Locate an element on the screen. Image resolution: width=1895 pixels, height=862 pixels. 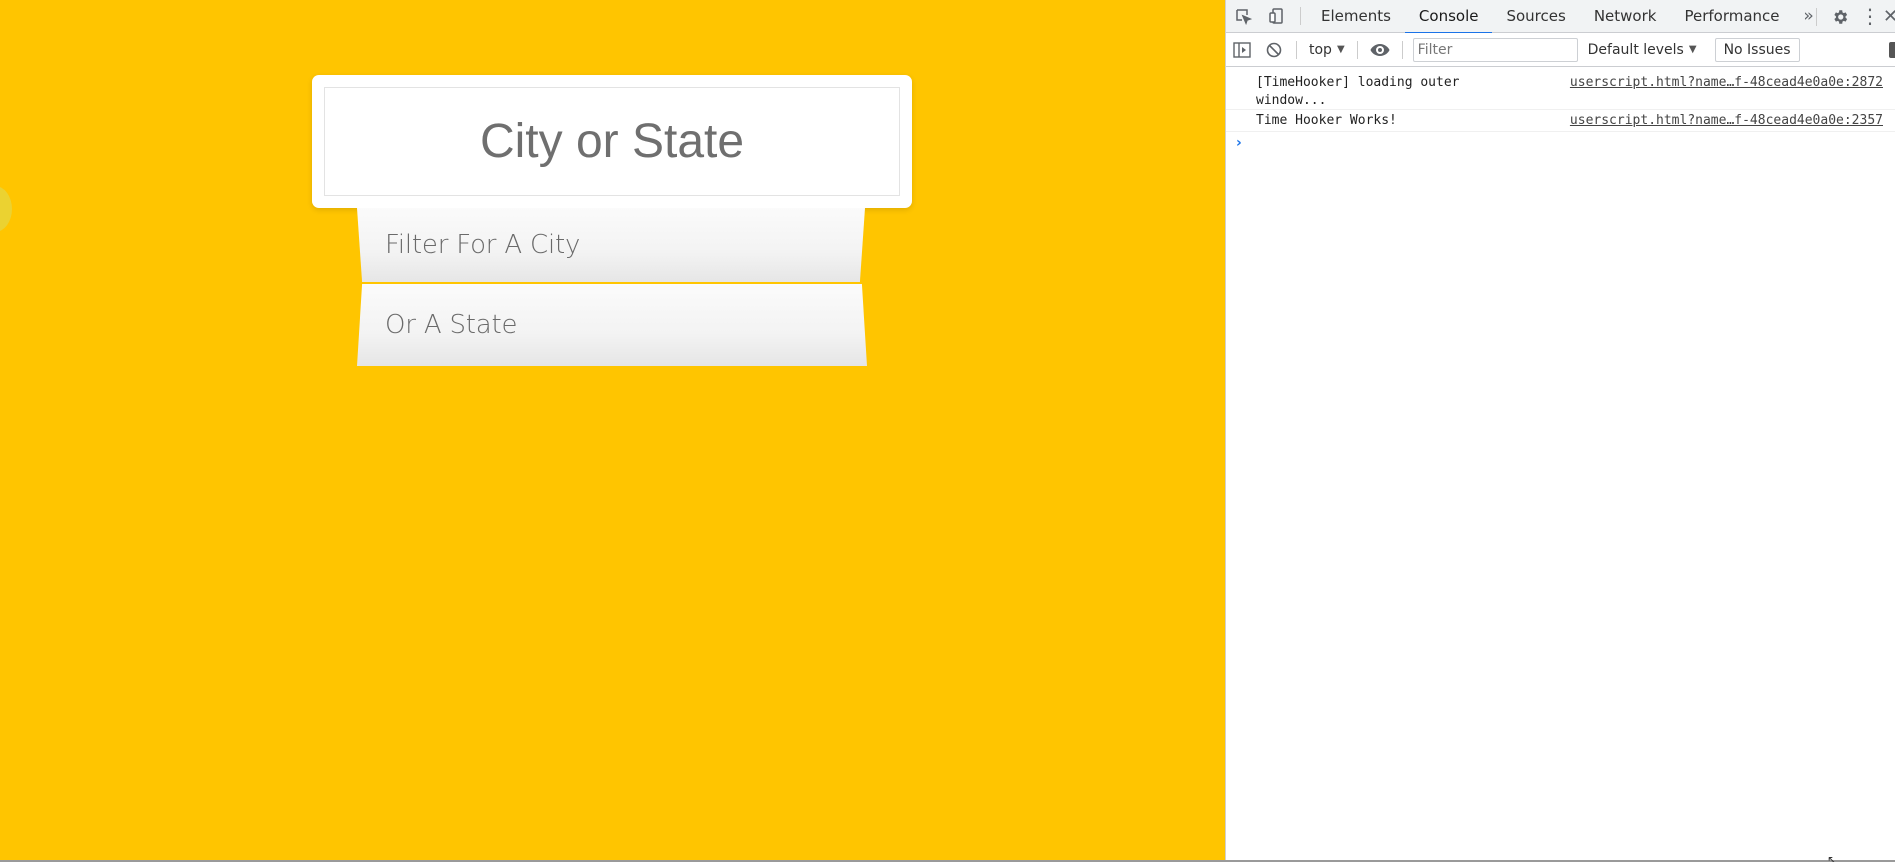
mouse-cursor-icon: ↖ is located at coordinates (1832, 857).